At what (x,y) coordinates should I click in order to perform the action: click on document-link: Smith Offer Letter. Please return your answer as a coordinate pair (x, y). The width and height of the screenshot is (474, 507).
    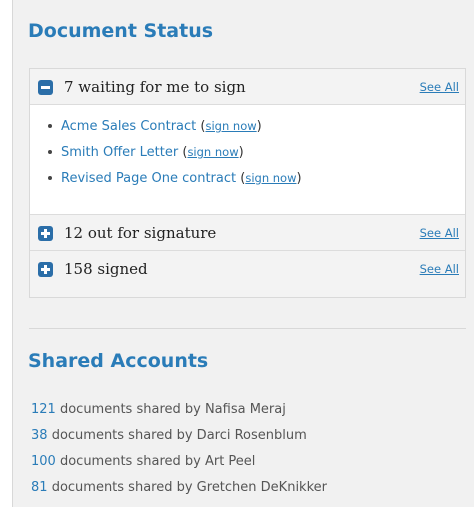
    Looking at the image, I should click on (119, 152).